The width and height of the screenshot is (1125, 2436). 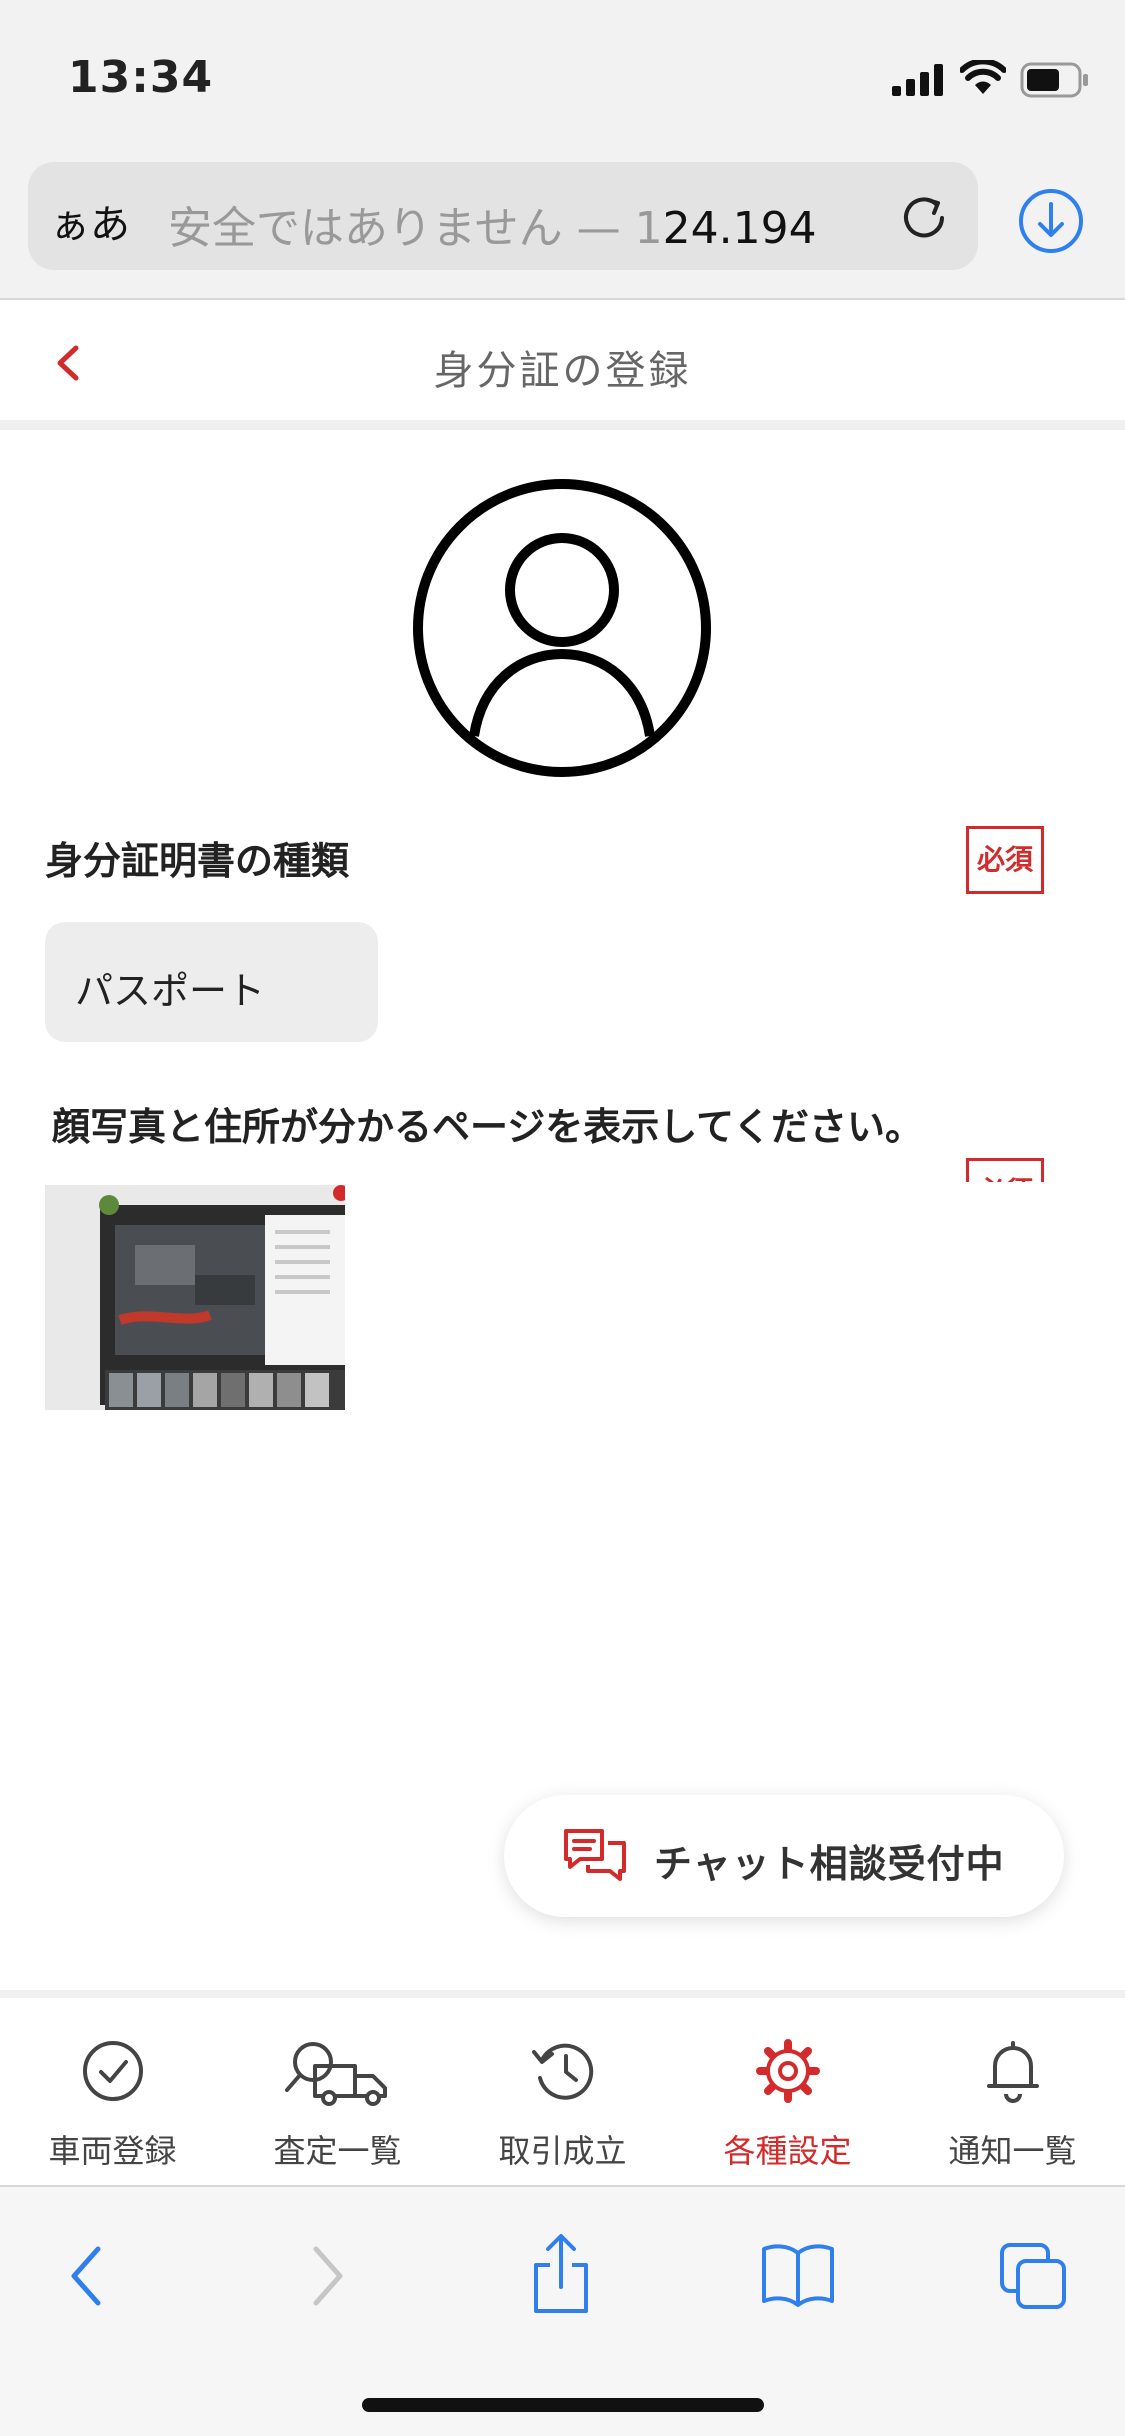 What do you see at coordinates (562, 371) in the screenshot?
I see `page-title: 身分証の登録` at bounding box center [562, 371].